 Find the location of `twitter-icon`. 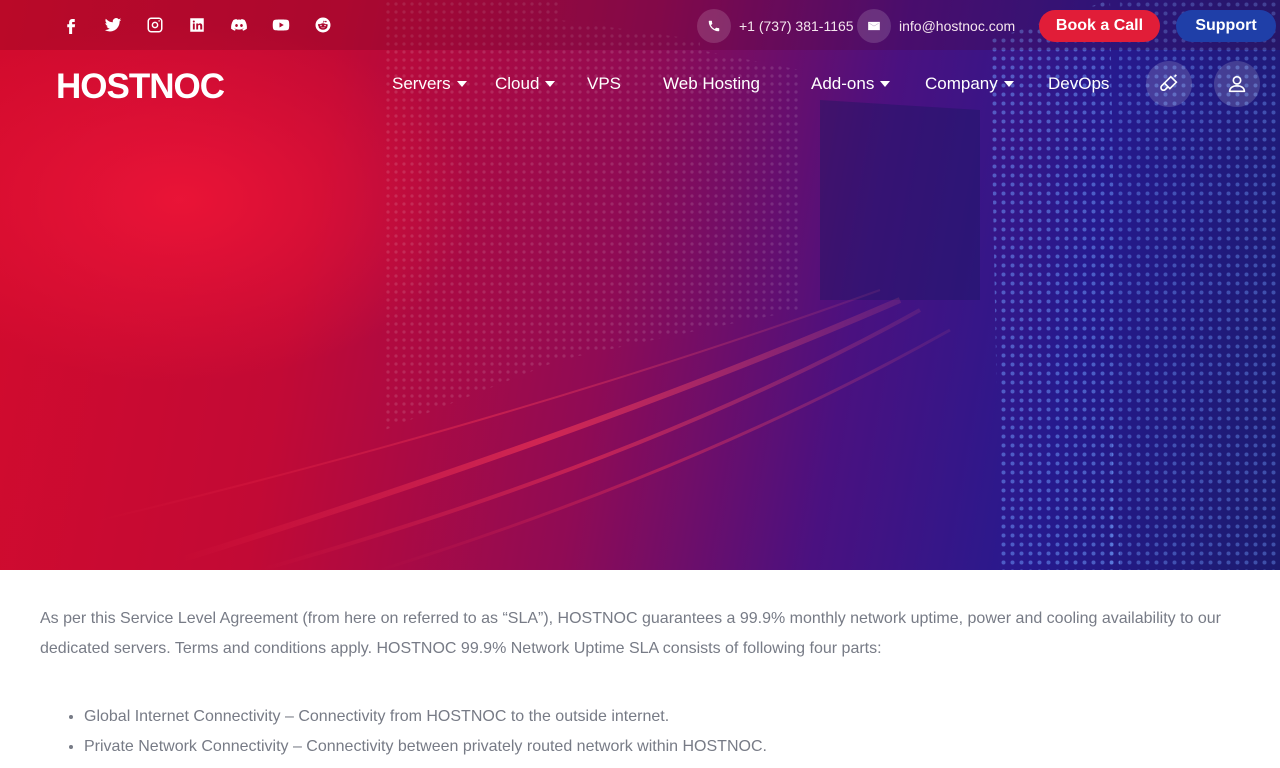

twitter-icon is located at coordinates (113, 25).